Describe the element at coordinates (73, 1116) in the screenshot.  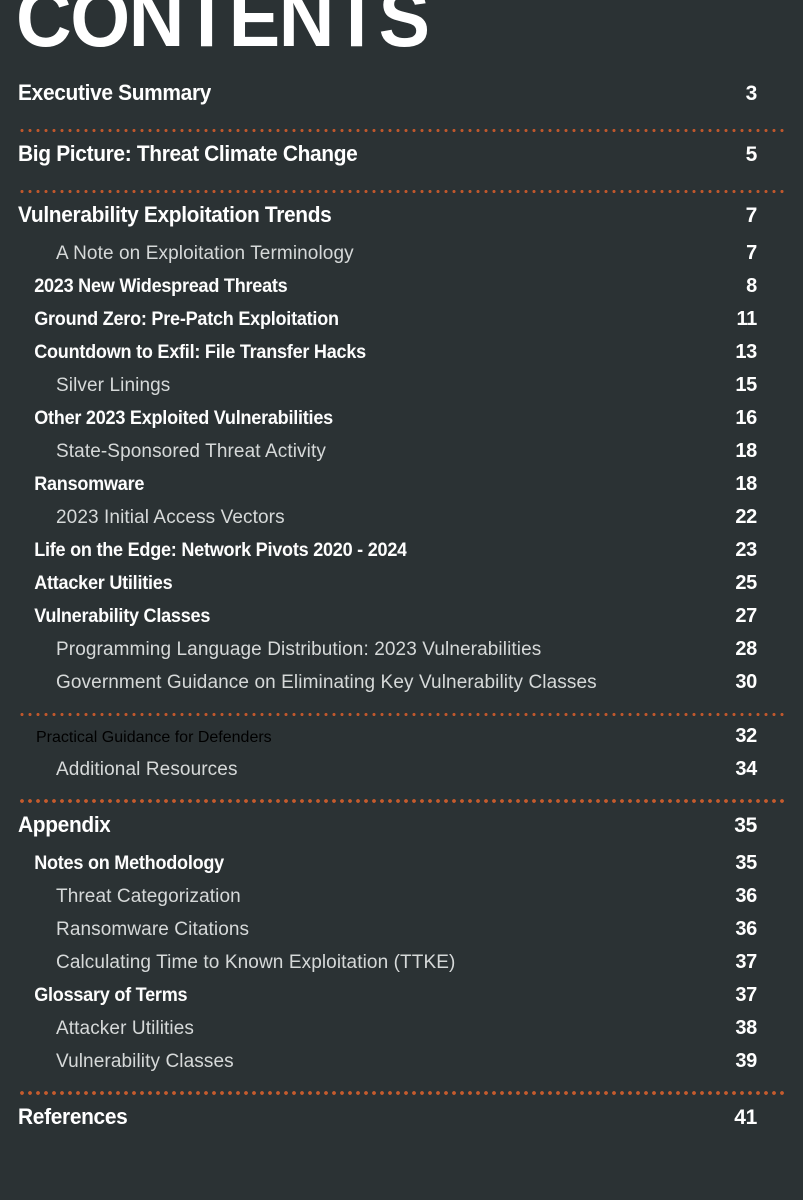
I see `toc-entry-label: References` at that location.